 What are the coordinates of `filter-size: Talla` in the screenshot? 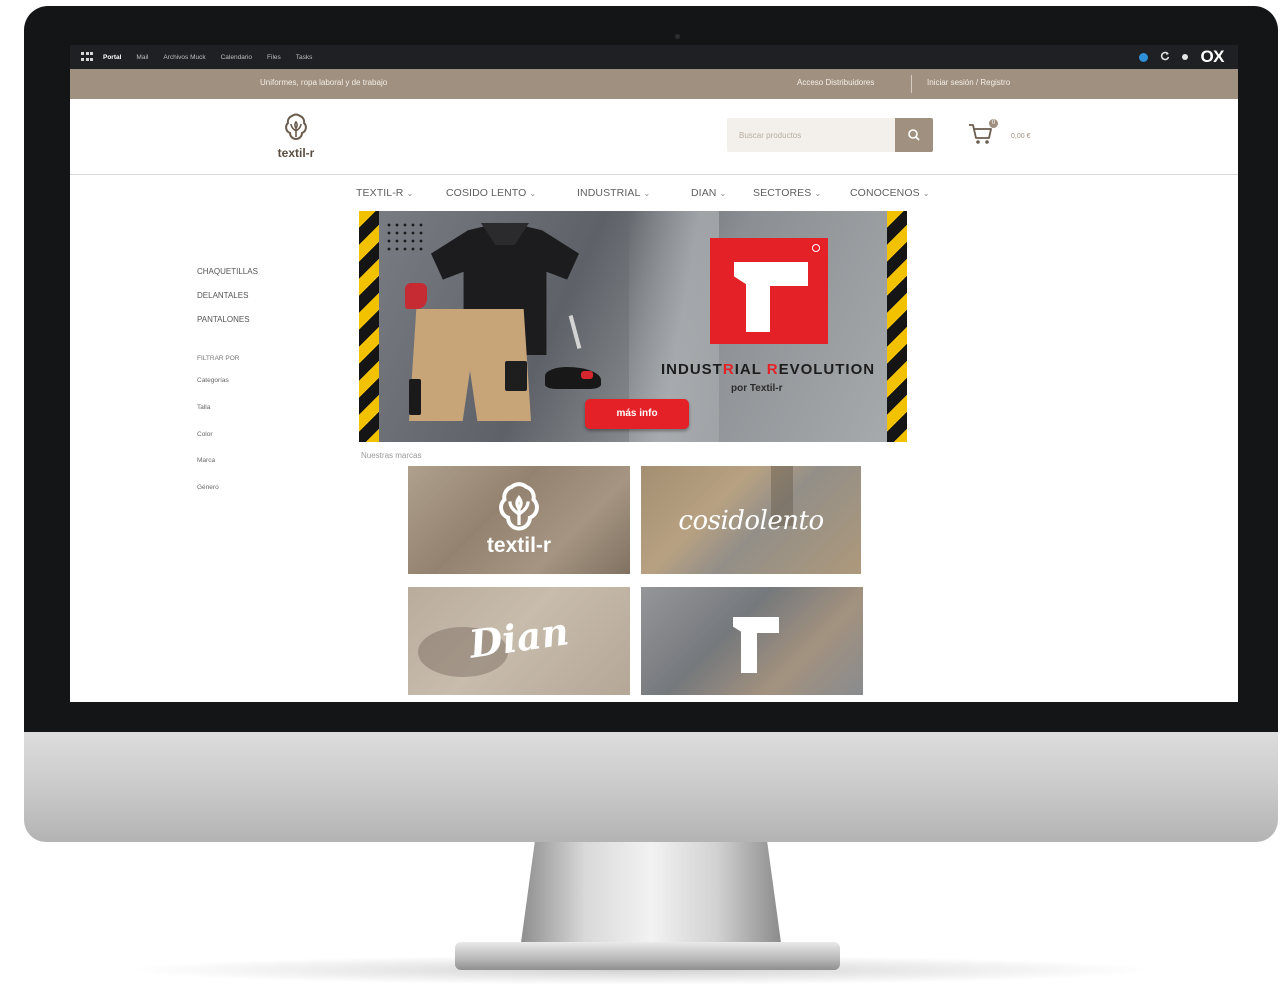 It's located at (203, 407).